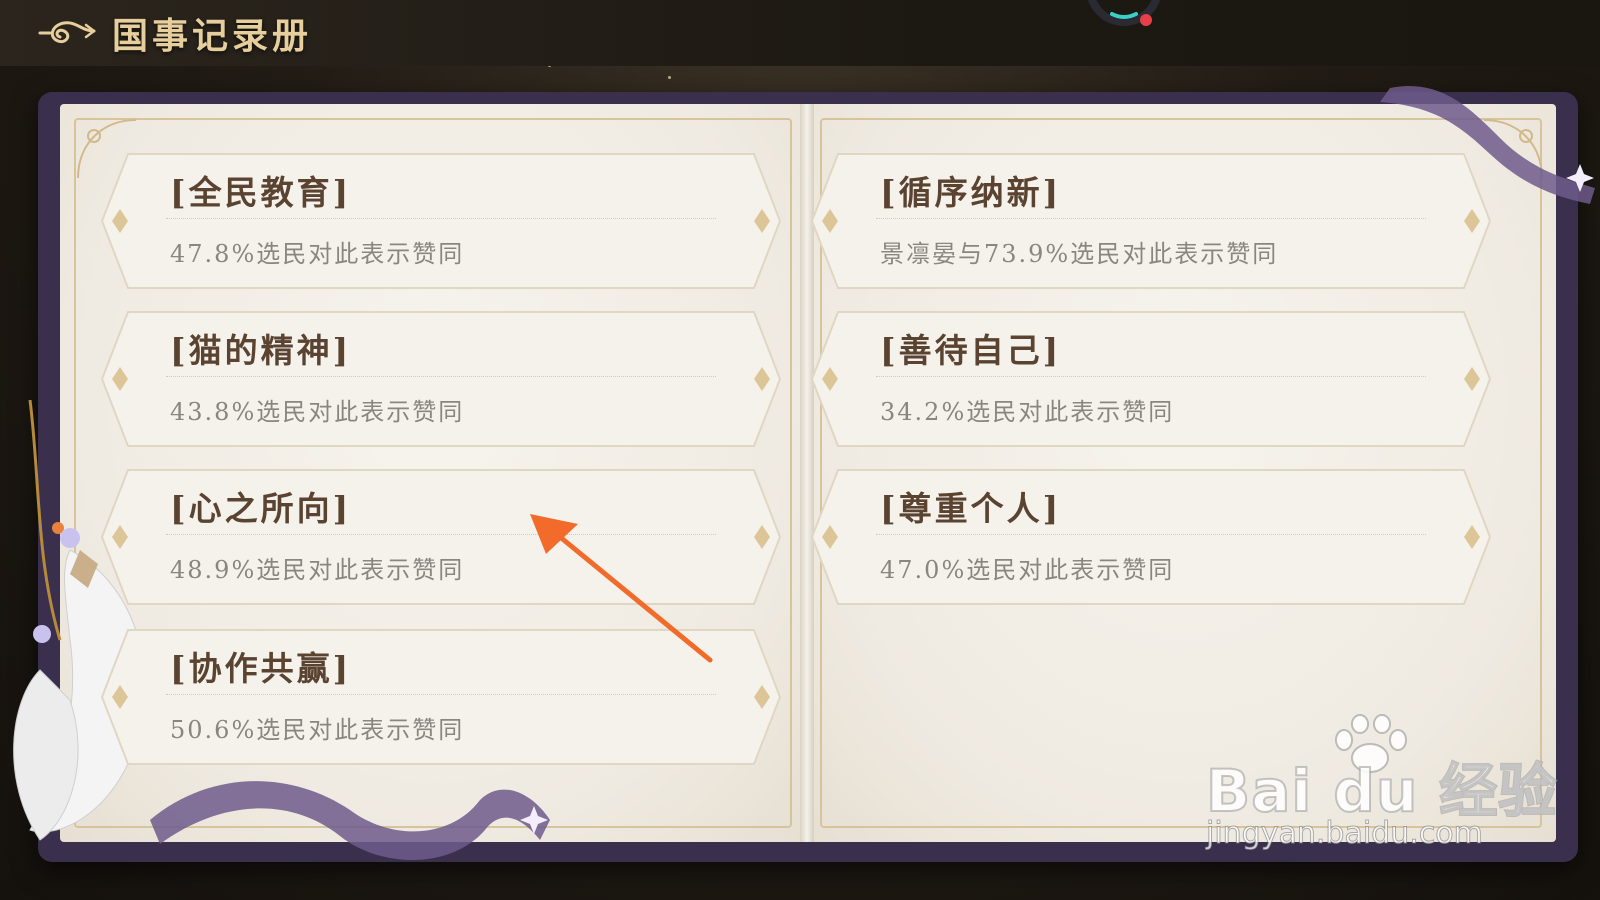  Describe the element at coordinates (1151, 379) in the screenshot. I see `policy-card-shandai-ziji: [善待自己] 34.2%选民对此表示赞同` at that location.